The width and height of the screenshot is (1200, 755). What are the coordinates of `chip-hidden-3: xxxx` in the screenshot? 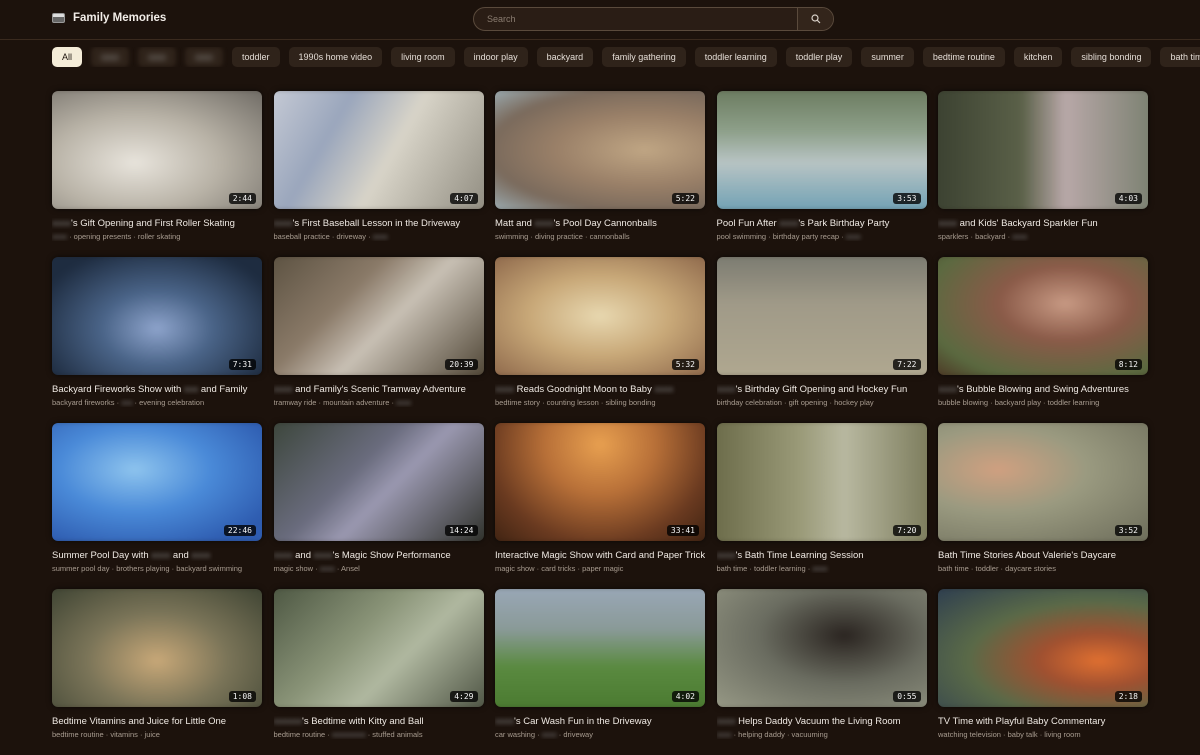 It's located at (204, 57).